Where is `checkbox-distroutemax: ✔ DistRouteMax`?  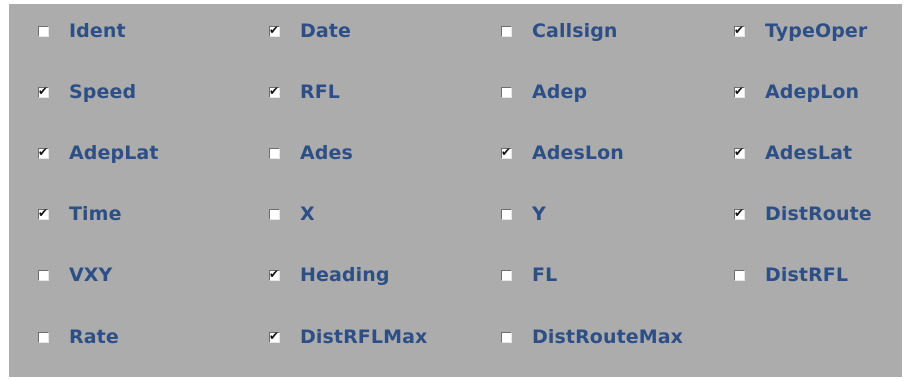 checkbox-distroutemax: ✔ DistRouteMax is located at coordinates (592, 337).